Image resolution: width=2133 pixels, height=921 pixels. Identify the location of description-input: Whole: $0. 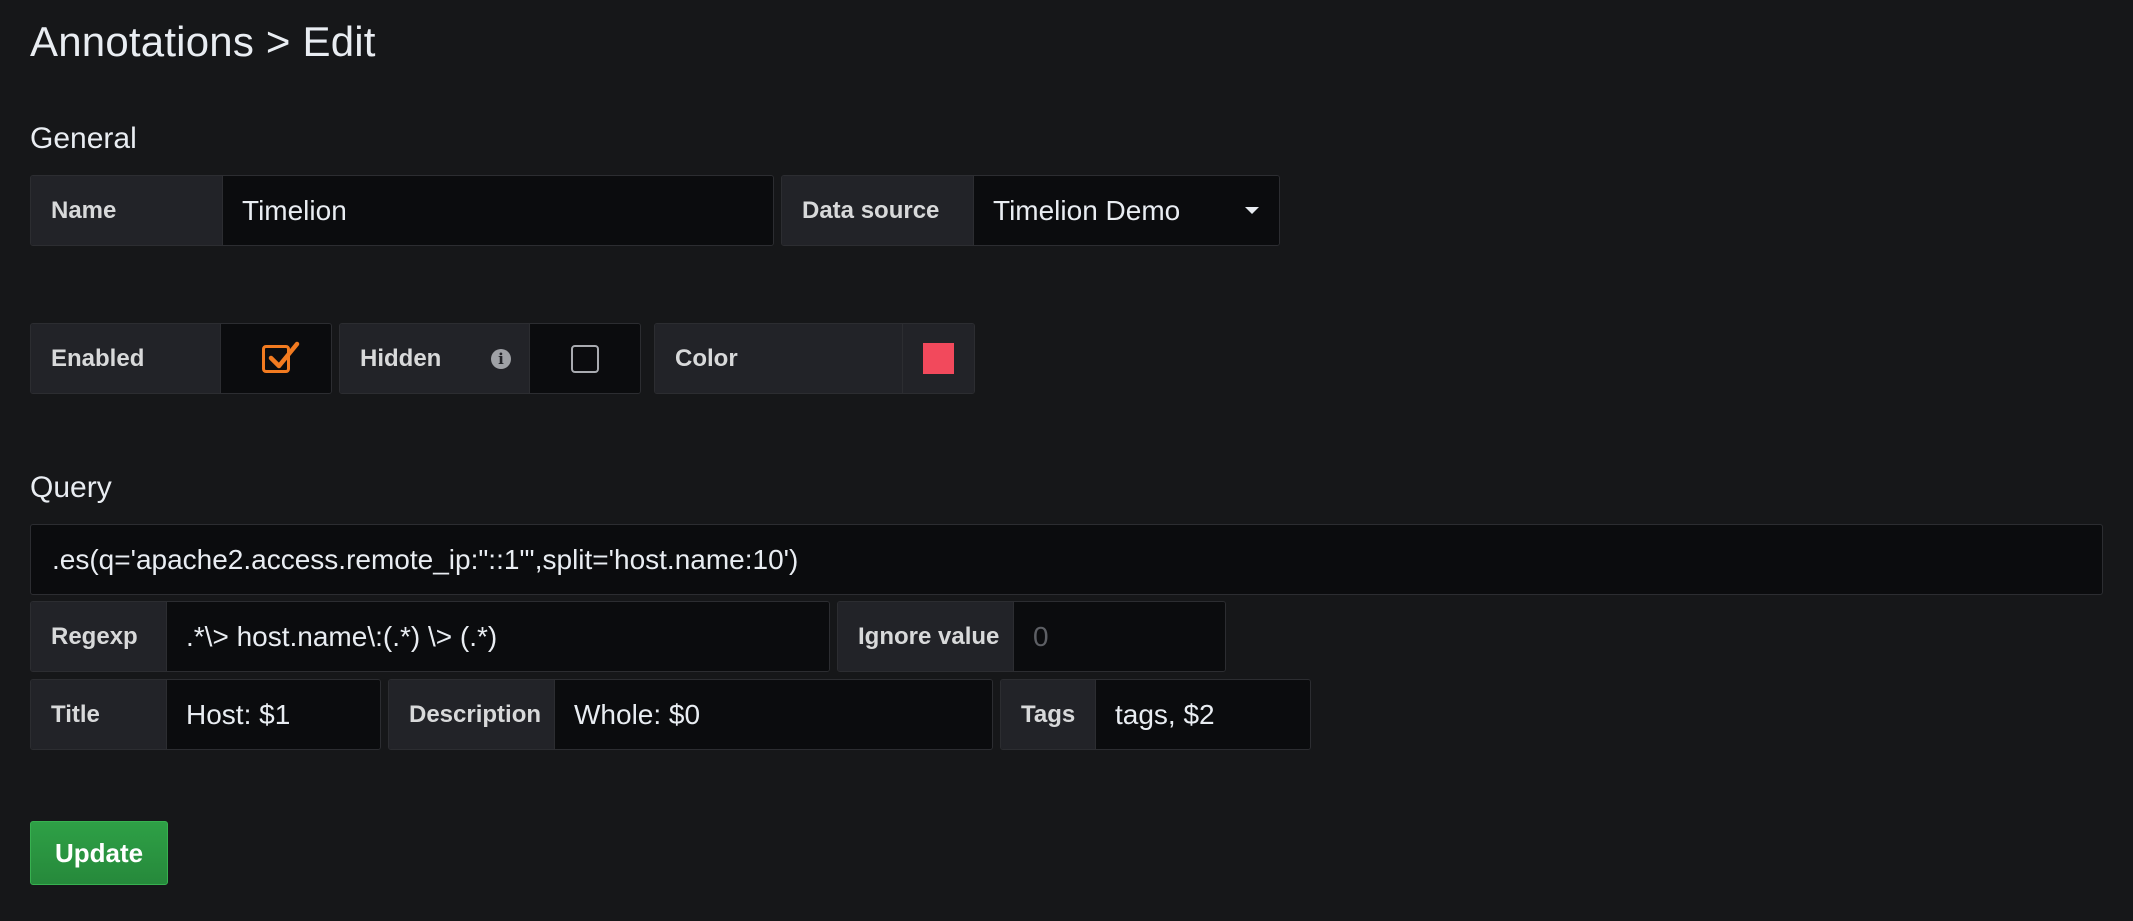
(773, 714).